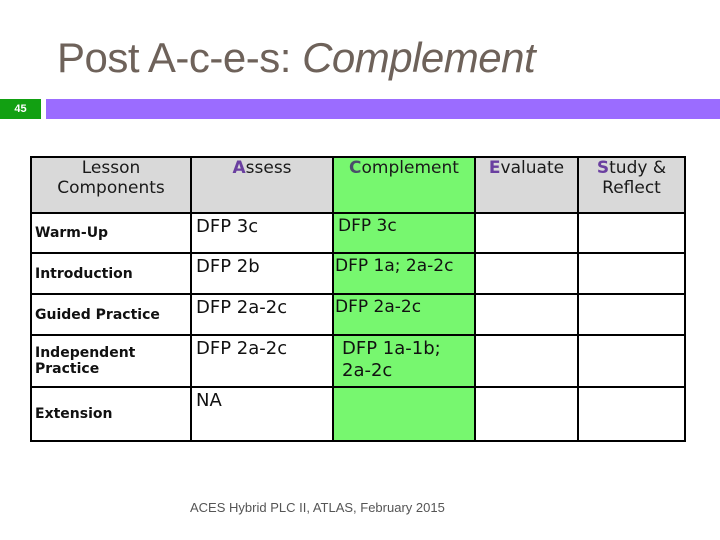 The image size is (720, 540). What do you see at coordinates (111, 185) in the screenshot?
I see `header-lesson-components: Lesson Components` at bounding box center [111, 185].